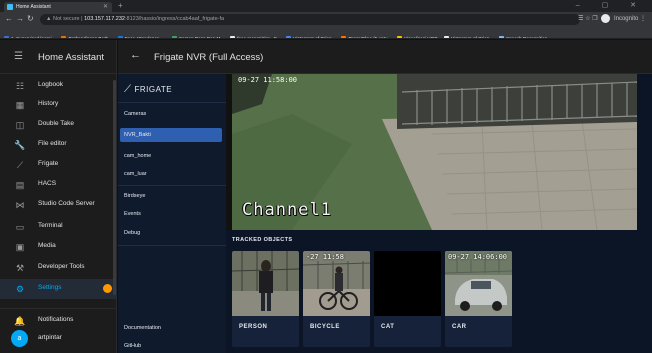 This screenshot has width=652, height=353. Describe the element at coordinates (336, 299) in the screenshot. I see `tracked-object-card: -27 11:58 BICYCLE` at that location.